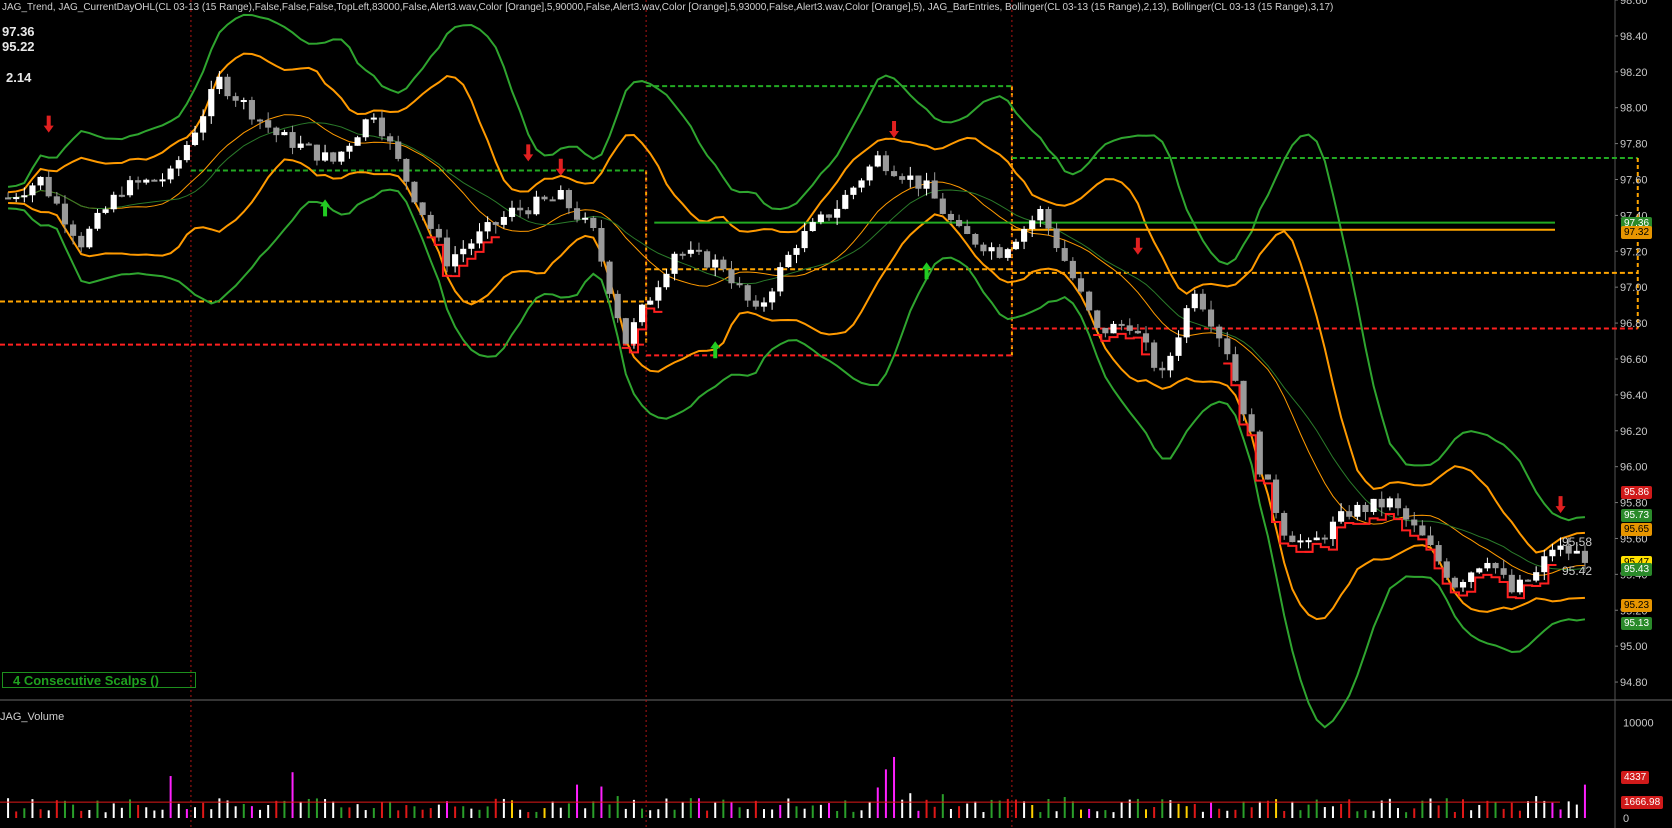 Image resolution: width=1672 pixels, height=828 pixels. What do you see at coordinates (1634, 109) in the screenshot?
I see `price-tick-label: 98.00` at bounding box center [1634, 109].